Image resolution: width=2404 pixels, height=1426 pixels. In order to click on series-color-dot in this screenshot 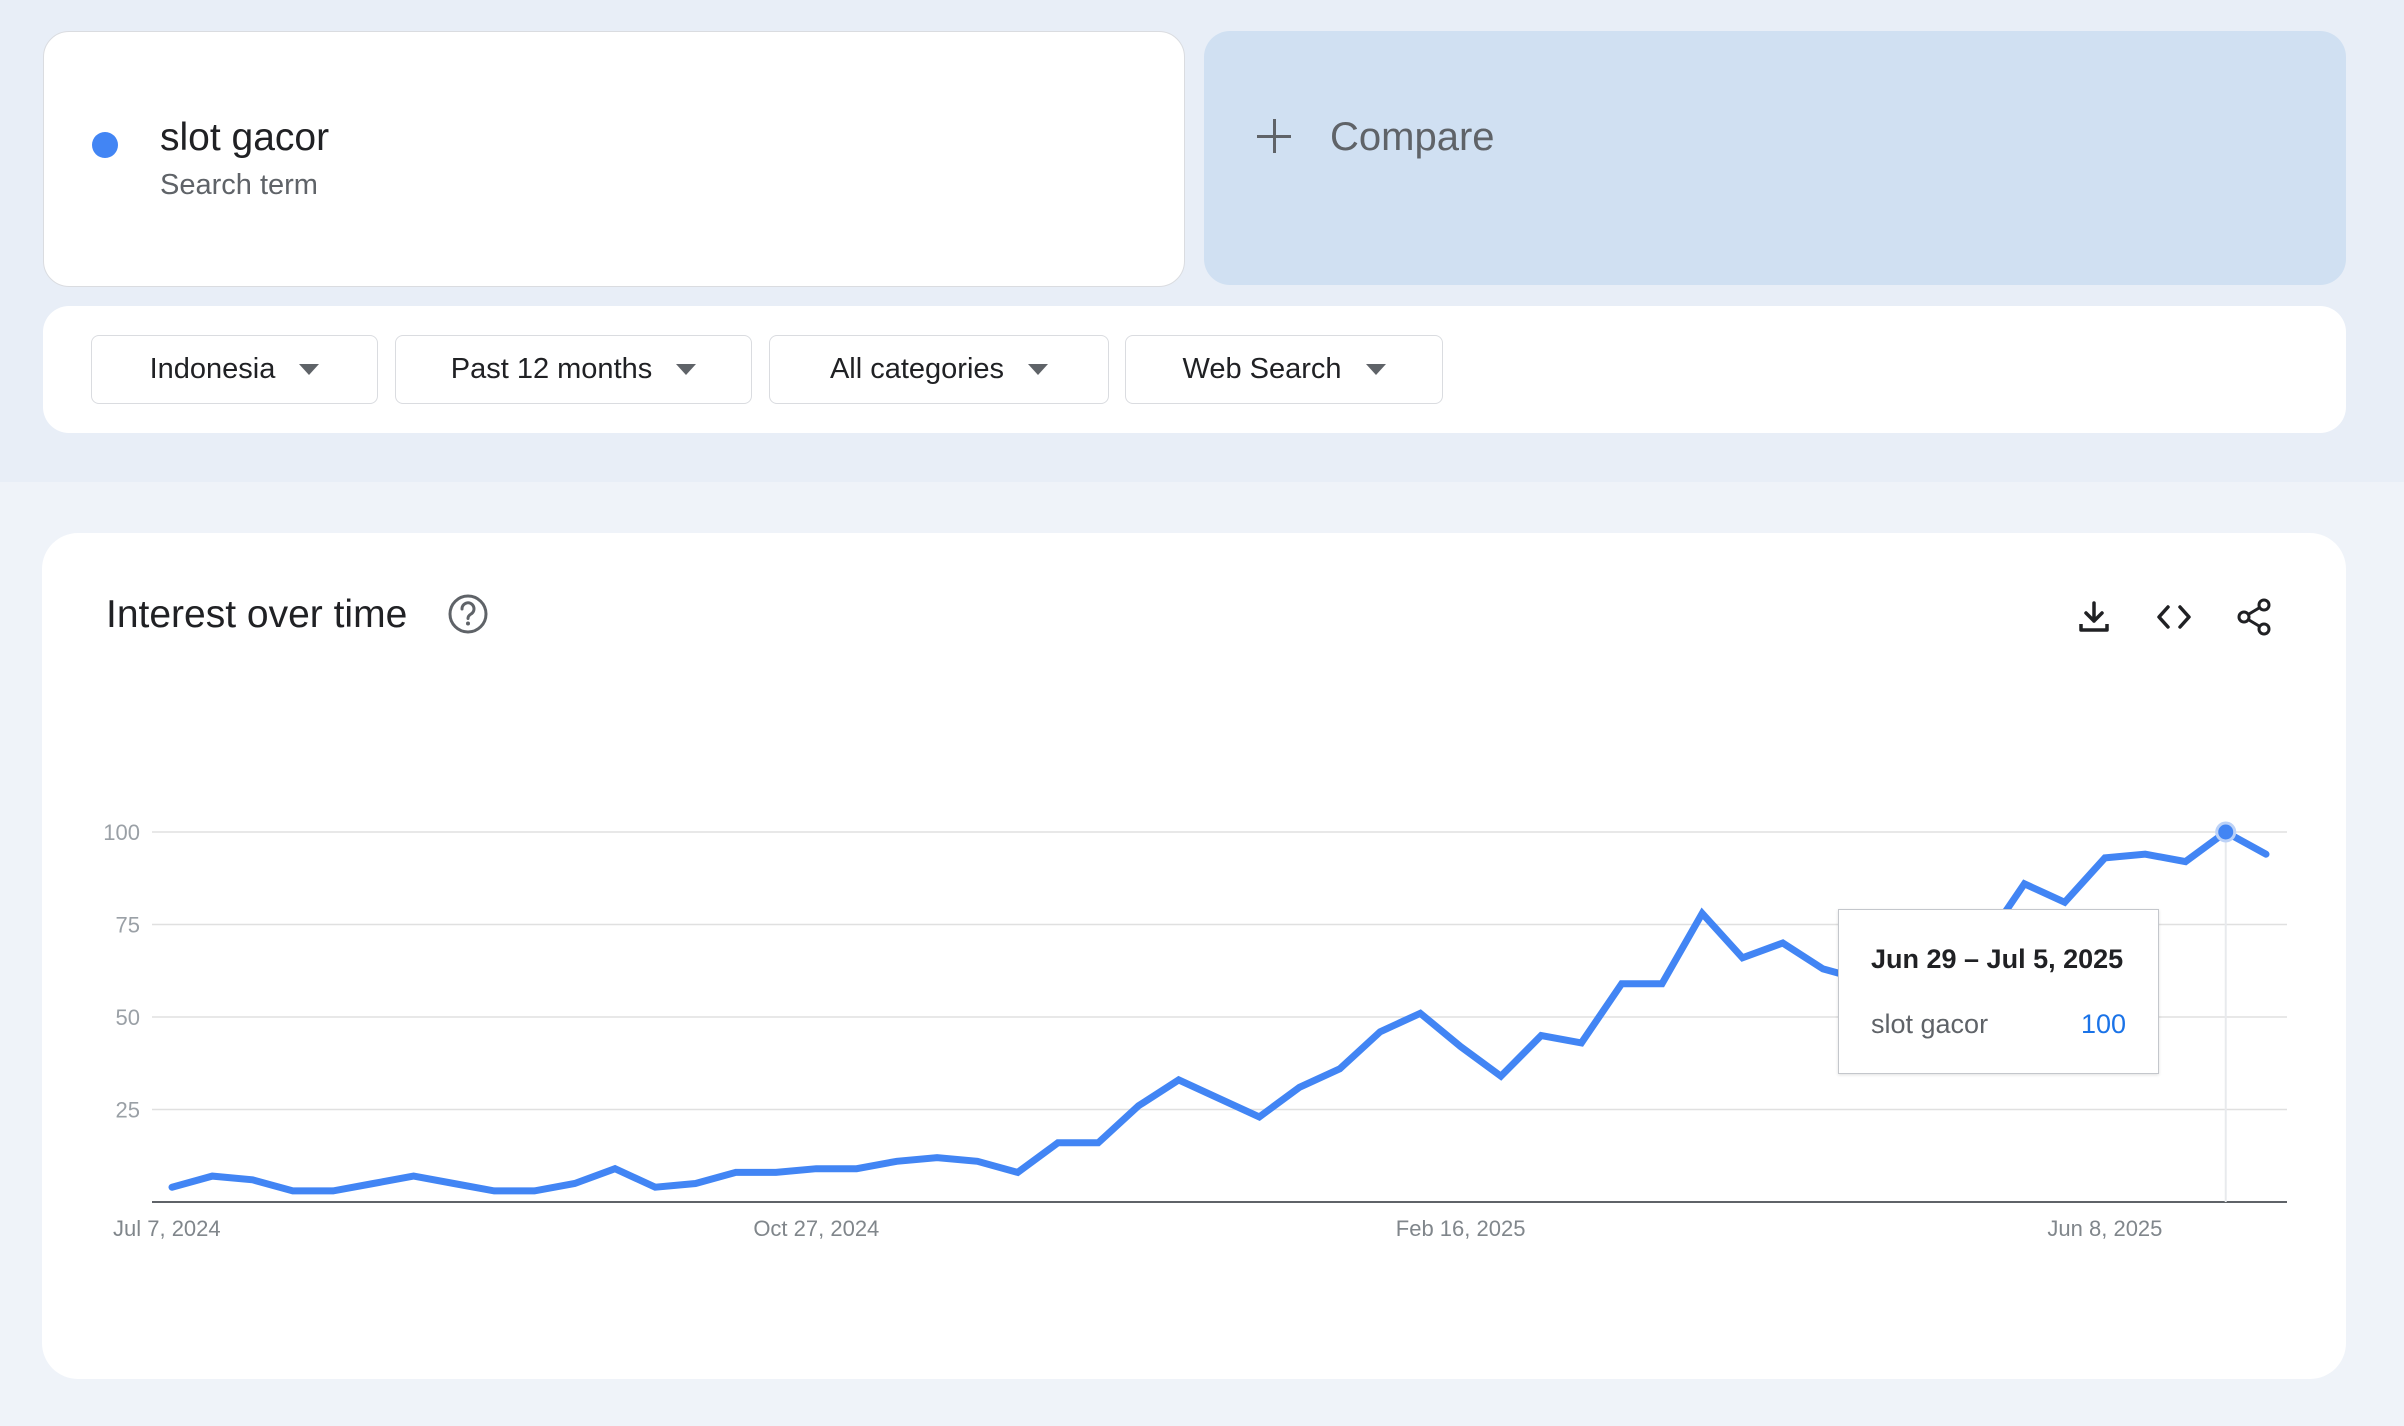, I will do `click(105, 145)`.